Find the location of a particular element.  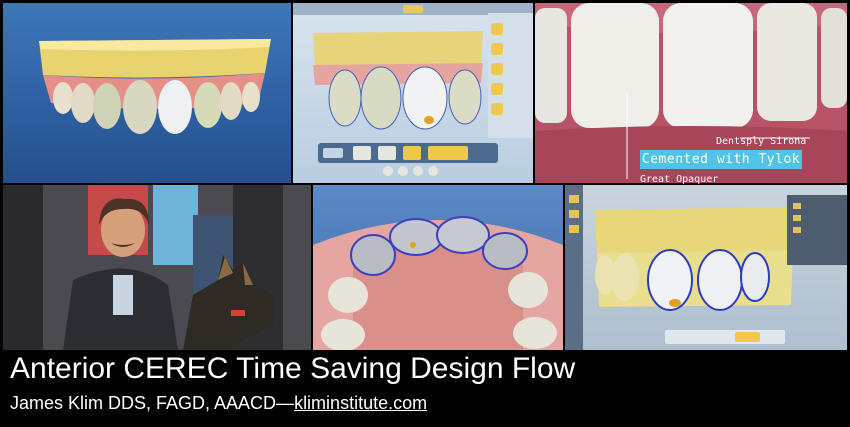

website-link: kliminstitute.com is located at coordinates (360, 403).